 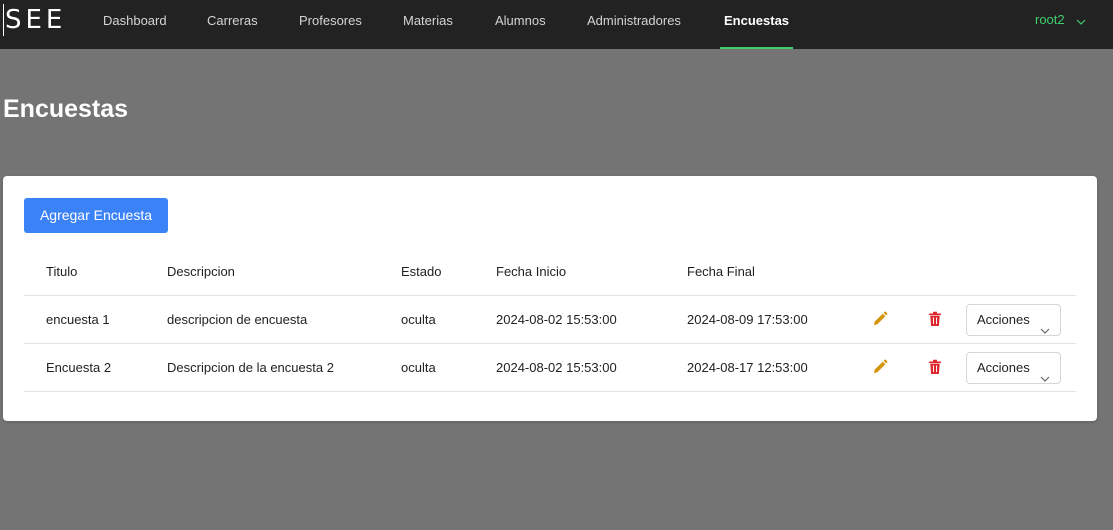 What do you see at coordinates (757, 20) in the screenshot?
I see `nav-item-encuestas-label: Encuestas` at bounding box center [757, 20].